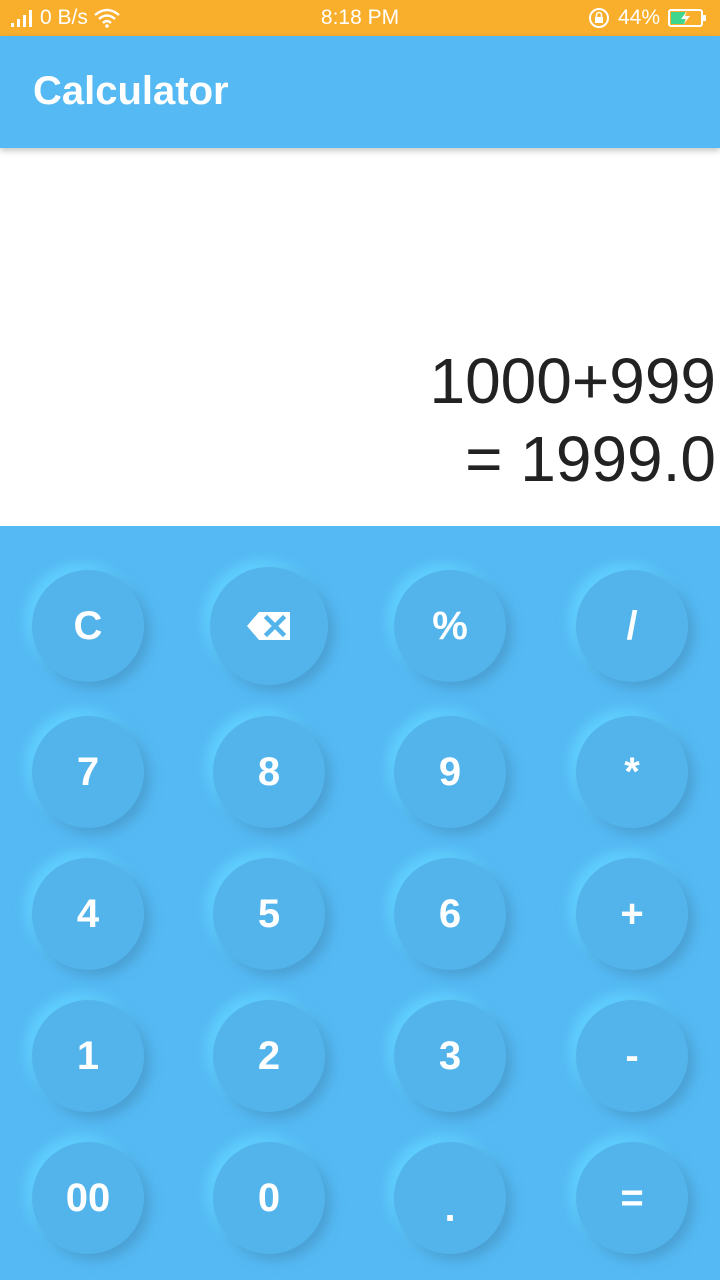 The height and width of the screenshot is (1280, 720). I want to click on clear-button: C, so click(88, 626).